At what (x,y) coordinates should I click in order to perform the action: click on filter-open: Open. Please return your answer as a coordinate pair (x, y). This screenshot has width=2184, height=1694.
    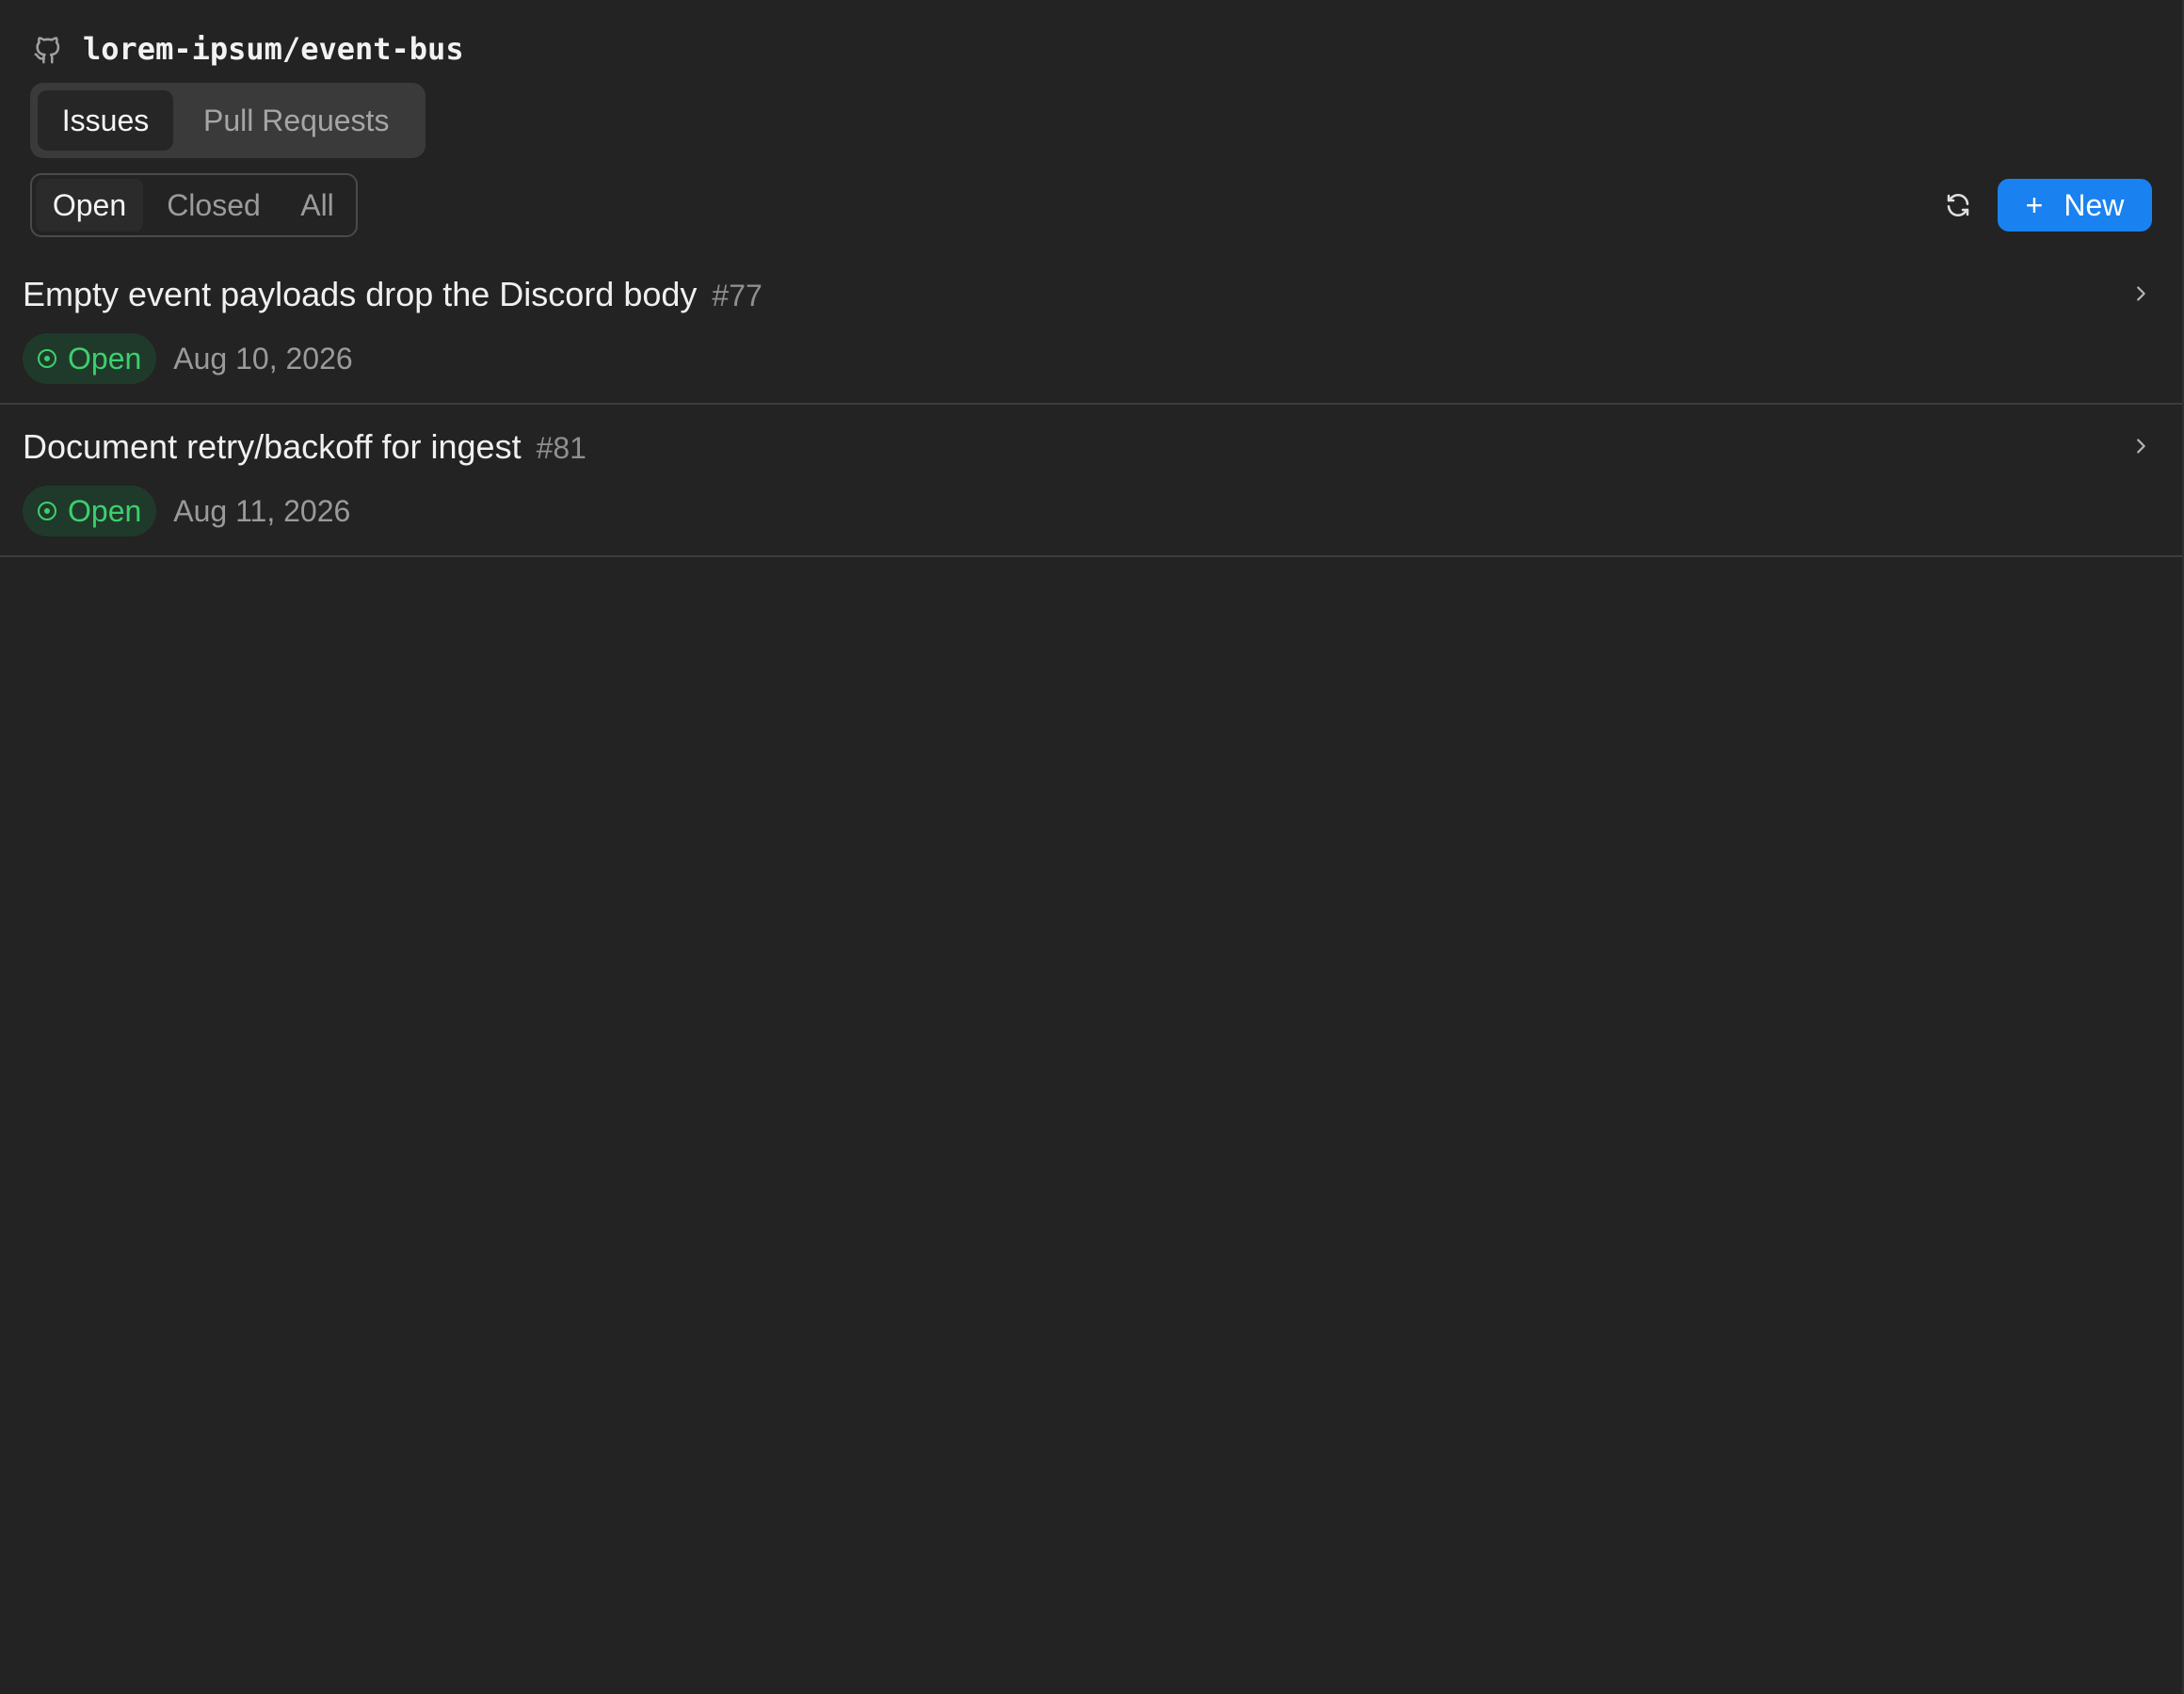
    Looking at the image, I should click on (89, 205).